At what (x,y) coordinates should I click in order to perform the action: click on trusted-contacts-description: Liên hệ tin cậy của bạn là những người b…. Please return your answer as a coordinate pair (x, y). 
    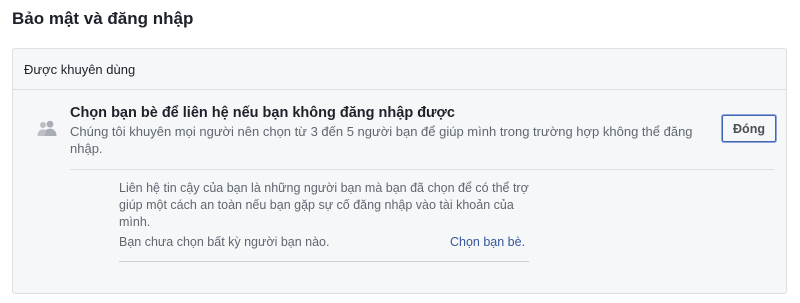
    Looking at the image, I should click on (324, 205).